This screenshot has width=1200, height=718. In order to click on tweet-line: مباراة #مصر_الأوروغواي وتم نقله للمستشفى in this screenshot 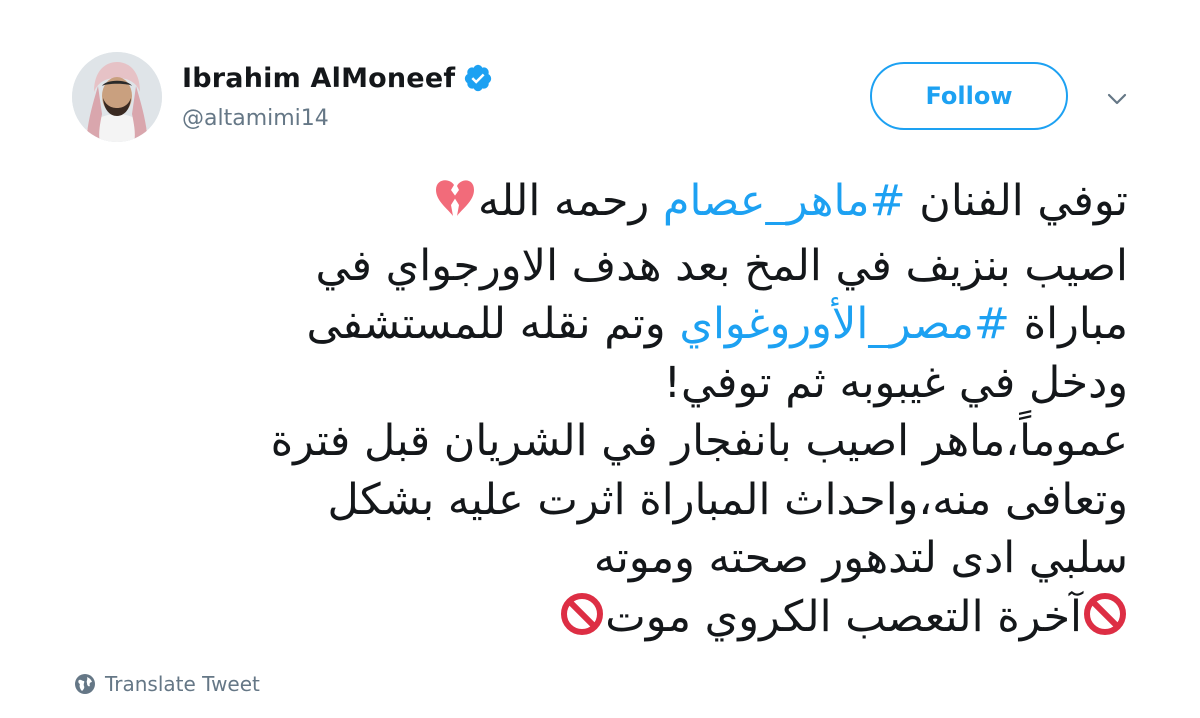, I will do `click(628, 324)`.